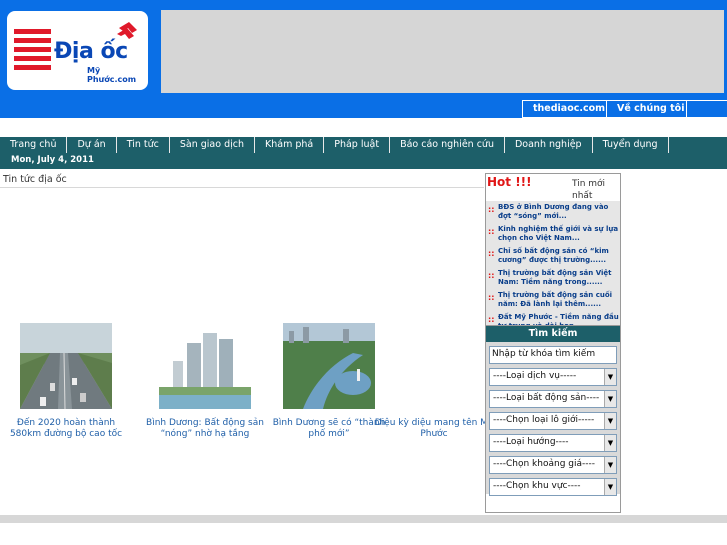  I want to click on price-range-select: ----Chọn khoảng giá---- ▼, so click(553, 465).